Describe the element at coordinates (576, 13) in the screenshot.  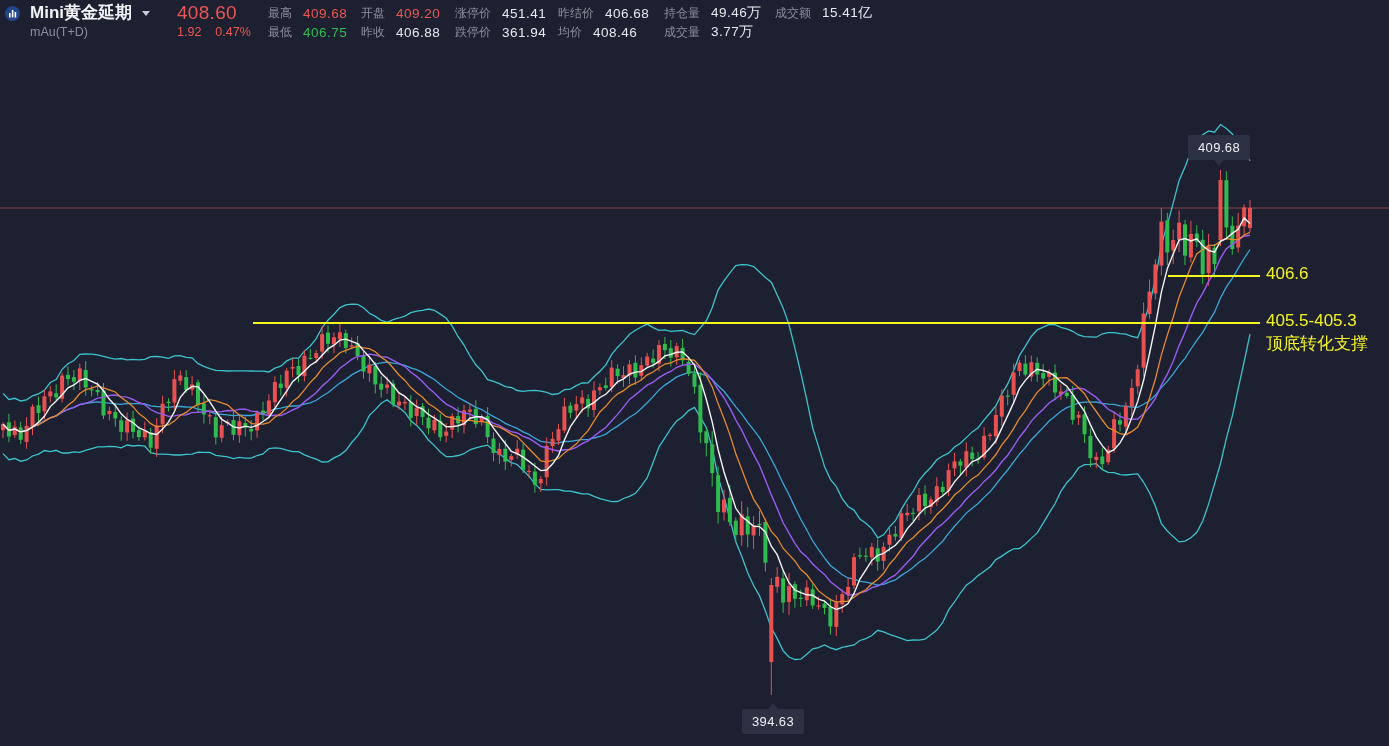
I see `stat-label: 昨结价` at that location.